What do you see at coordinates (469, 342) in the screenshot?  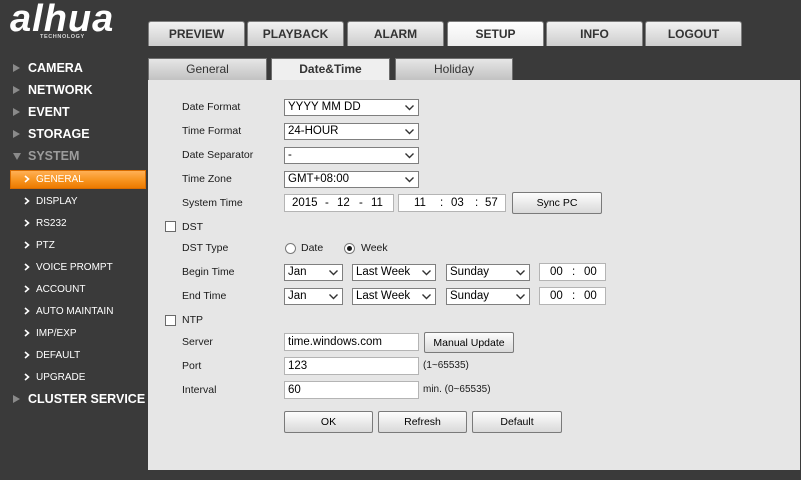 I see `manual-update-button: Manual Update` at bounding box center [469, 342].